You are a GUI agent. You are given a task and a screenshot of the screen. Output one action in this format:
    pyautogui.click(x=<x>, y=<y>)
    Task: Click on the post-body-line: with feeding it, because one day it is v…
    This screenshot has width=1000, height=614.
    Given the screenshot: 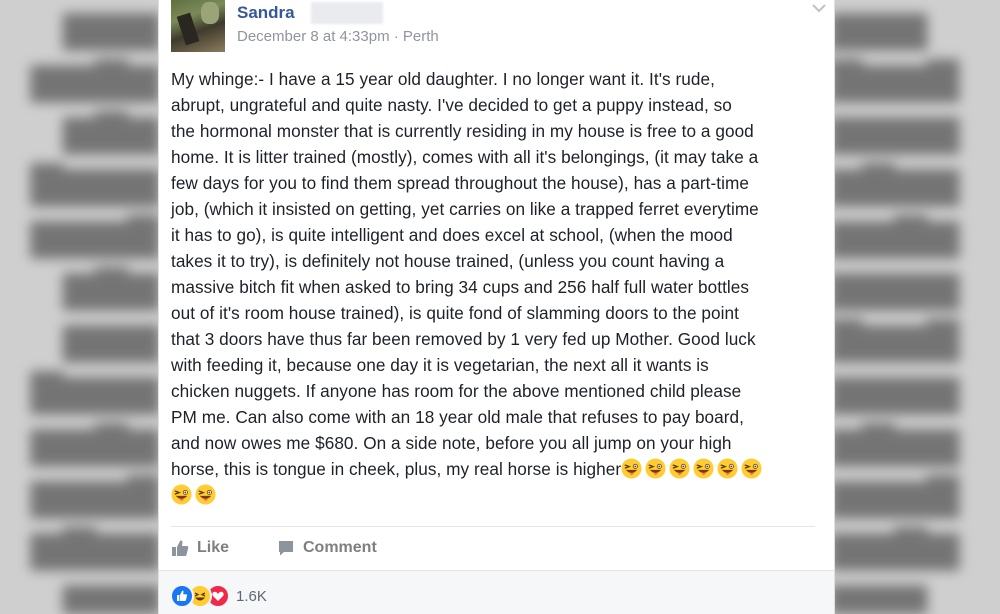 What is the action you would take?
    pyautogui.click(x=440, y=365)
    